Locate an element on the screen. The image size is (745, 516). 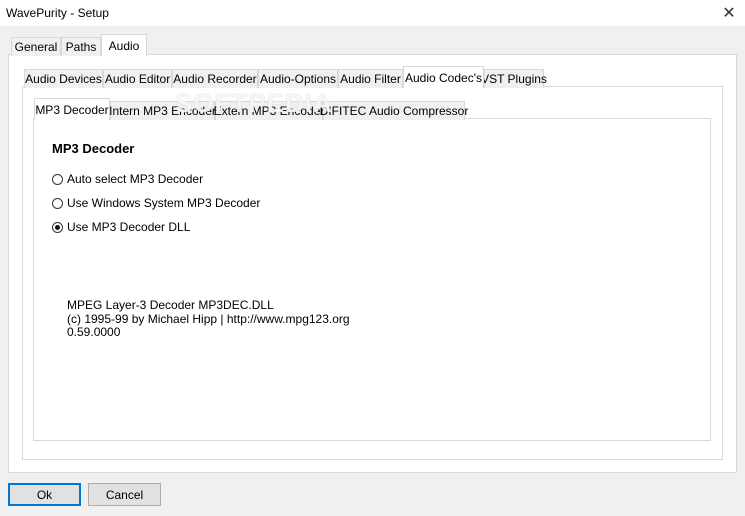
tab-audio: Audio is located at coordinates (124, 45).